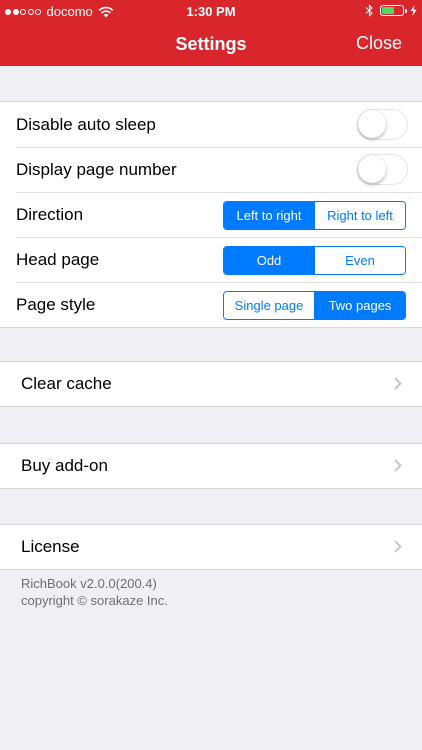 The height and width of the screenshot is (750, 422). I want to click on head-page-option-even: Even, so click(359, 260).